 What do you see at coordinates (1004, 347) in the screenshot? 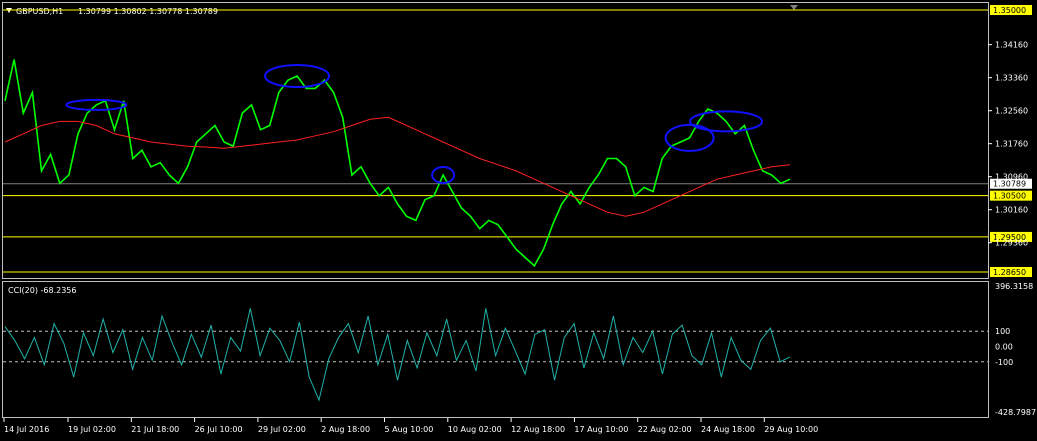
I see `cci-tick-label: 0.00` at bounding box center [1004, 347].